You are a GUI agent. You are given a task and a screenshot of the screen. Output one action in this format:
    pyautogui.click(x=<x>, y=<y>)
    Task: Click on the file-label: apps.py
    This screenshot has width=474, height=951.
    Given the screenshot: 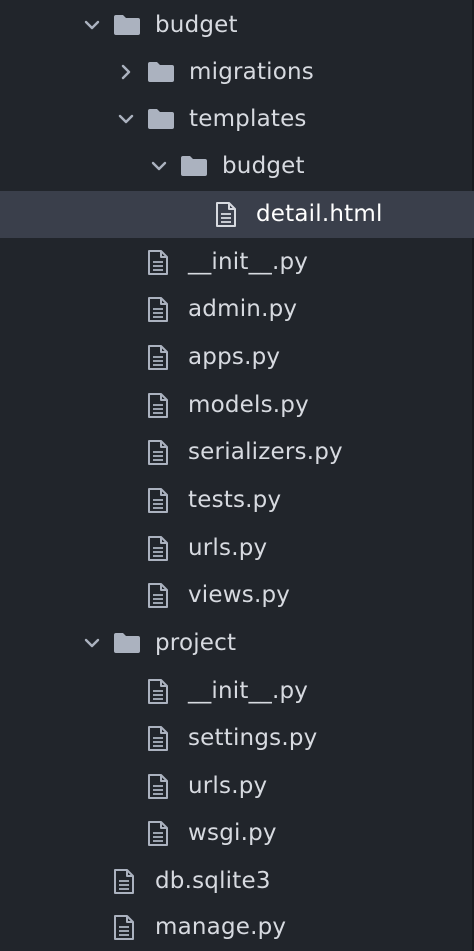 What is the action you would take?
    pyautogui.click(x=234, y=357)
    